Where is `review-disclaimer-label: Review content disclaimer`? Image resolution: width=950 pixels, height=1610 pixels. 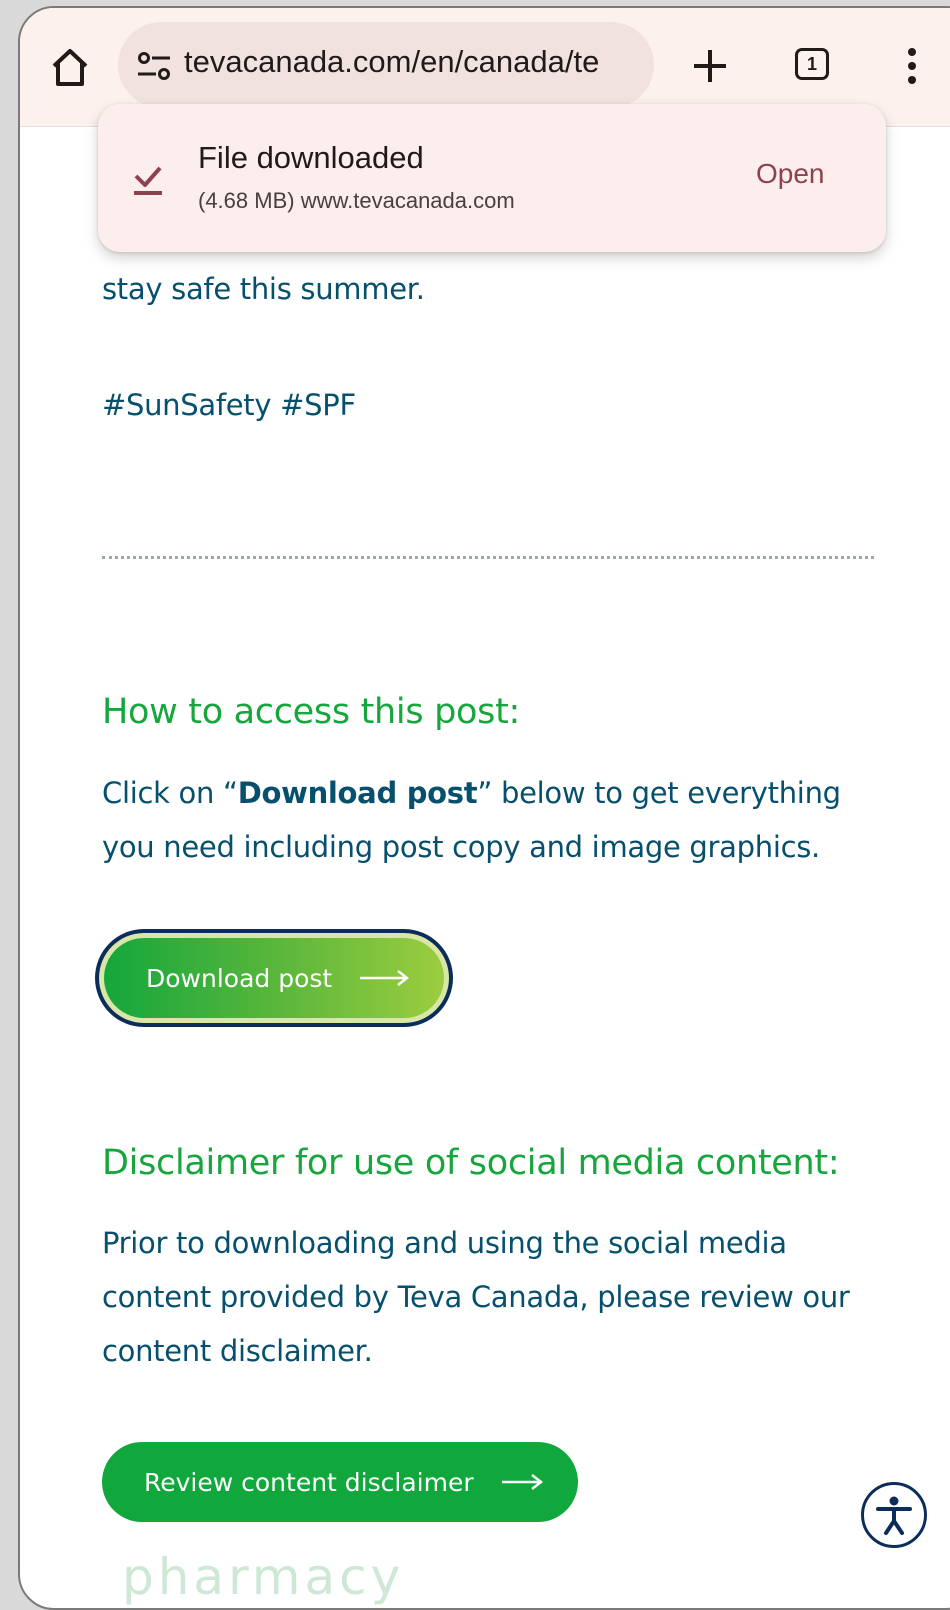 review-disclaimer-label: Review content disclaimer is located at coordinates (309, 1482).